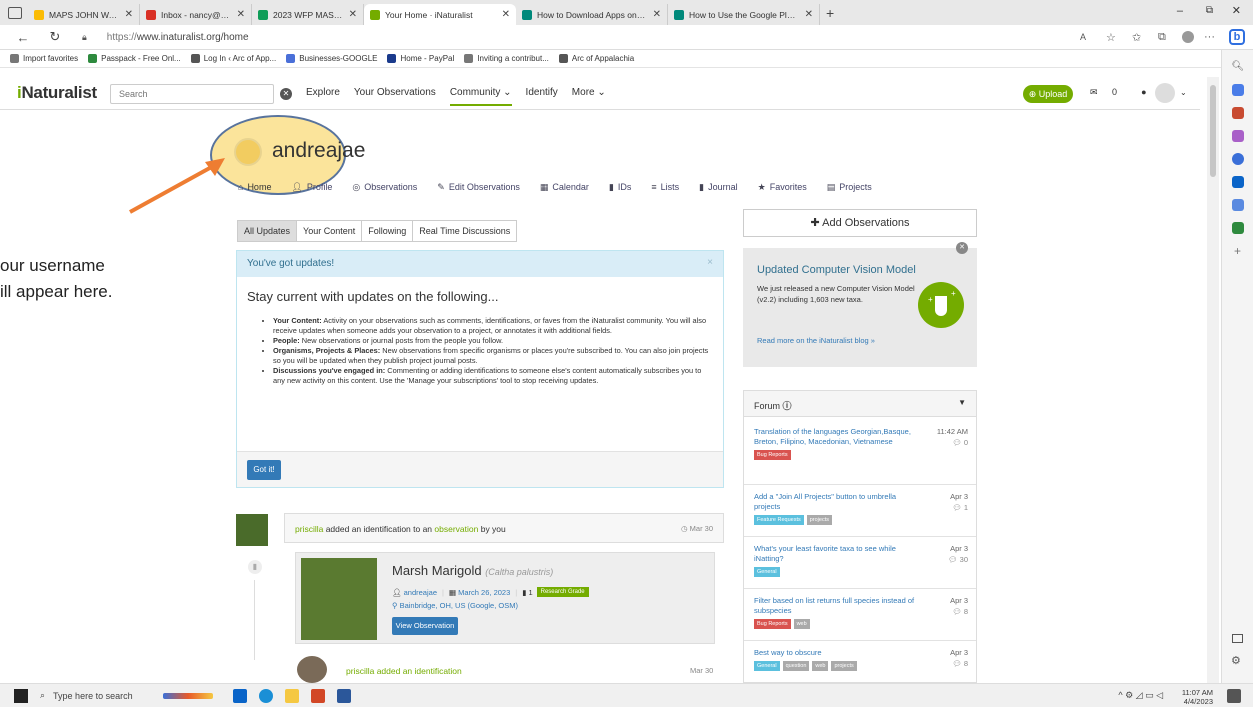 The image size is (1253, 707). What do you see at coordinates (404, 671) in the screenshot?
I see `feed-item-2: priscilla added an identification` at bounding box center [404, 671].